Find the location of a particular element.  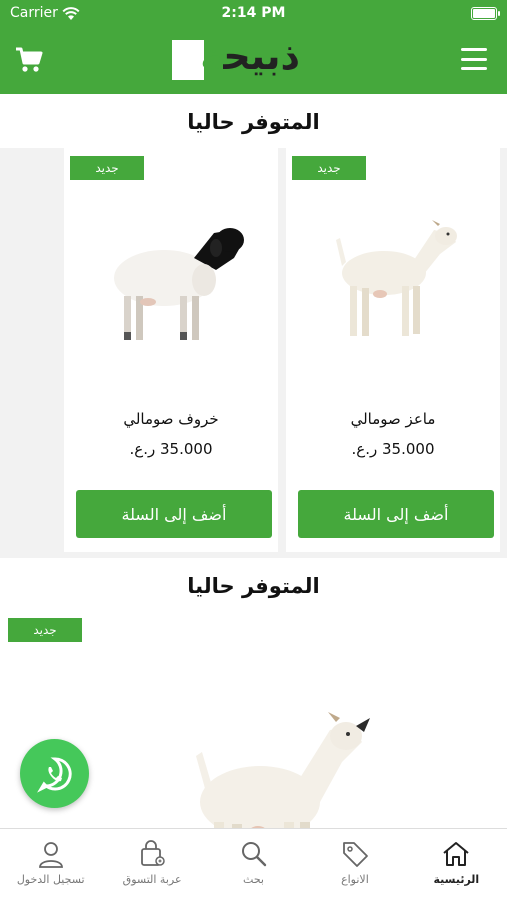

app-logo: ذبيحة is located at coordinates (236, 58).